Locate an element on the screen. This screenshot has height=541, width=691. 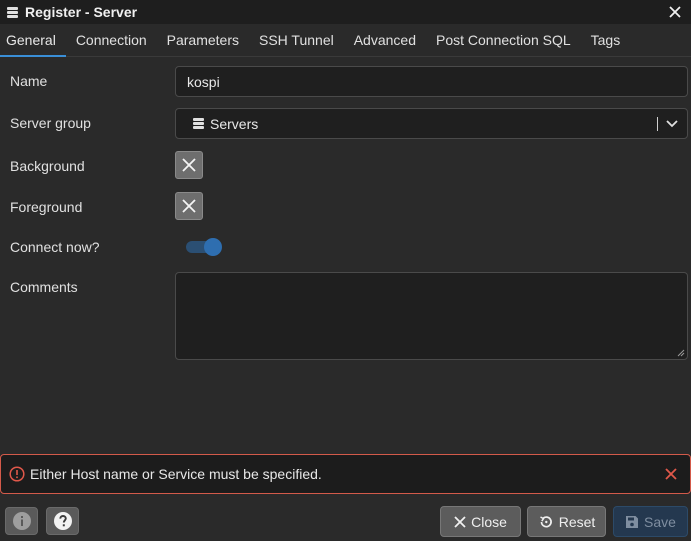
reset-icon is located at coordinates (546, 522).